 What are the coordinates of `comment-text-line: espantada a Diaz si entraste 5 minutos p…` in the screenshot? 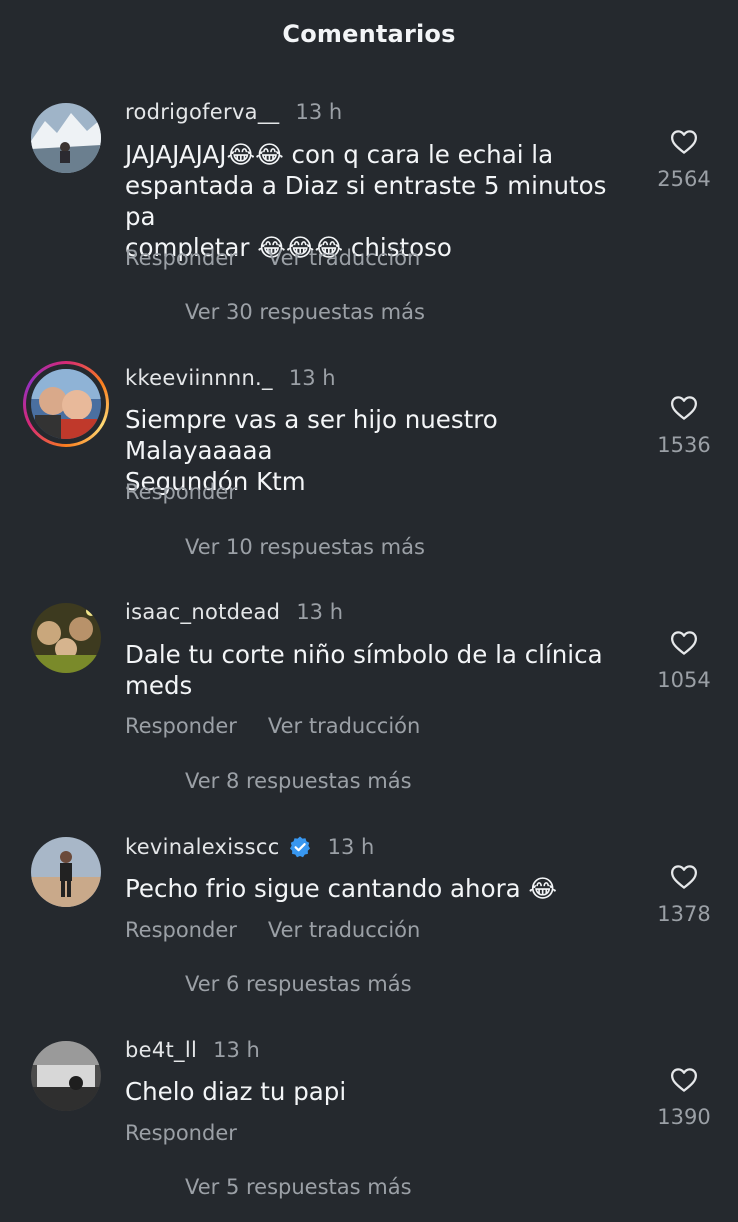 It's located at (366, 201).